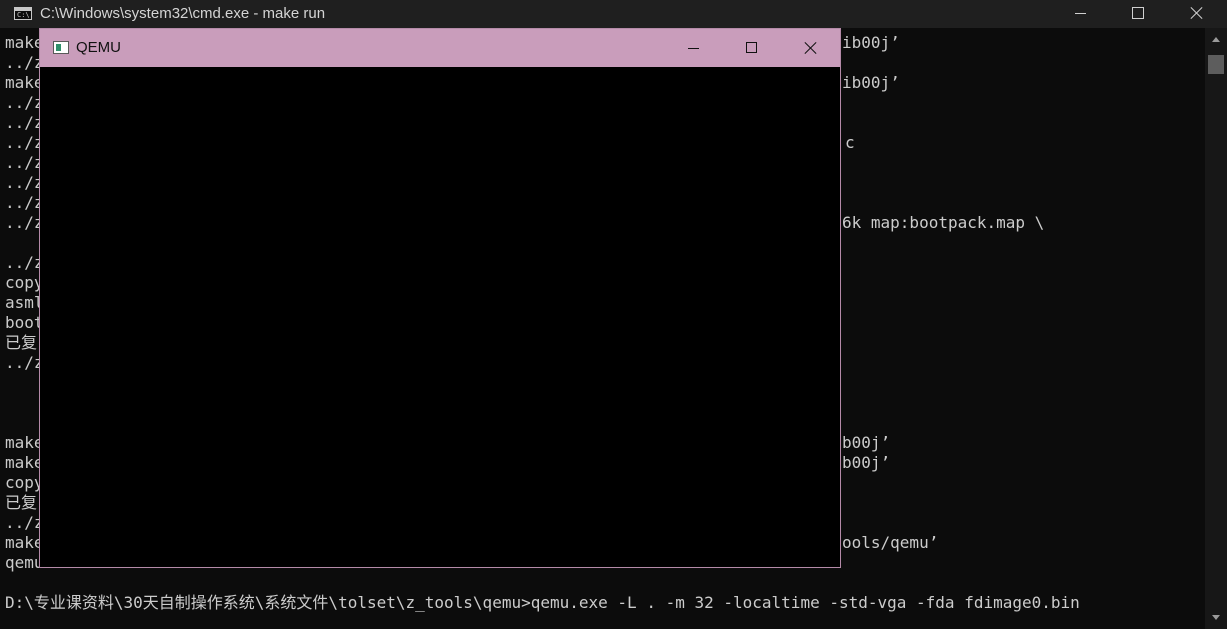  What do you see at coordinates (24, 322) in the screenshot?
I see `console-line: boot` at bounding box center [24, 322].